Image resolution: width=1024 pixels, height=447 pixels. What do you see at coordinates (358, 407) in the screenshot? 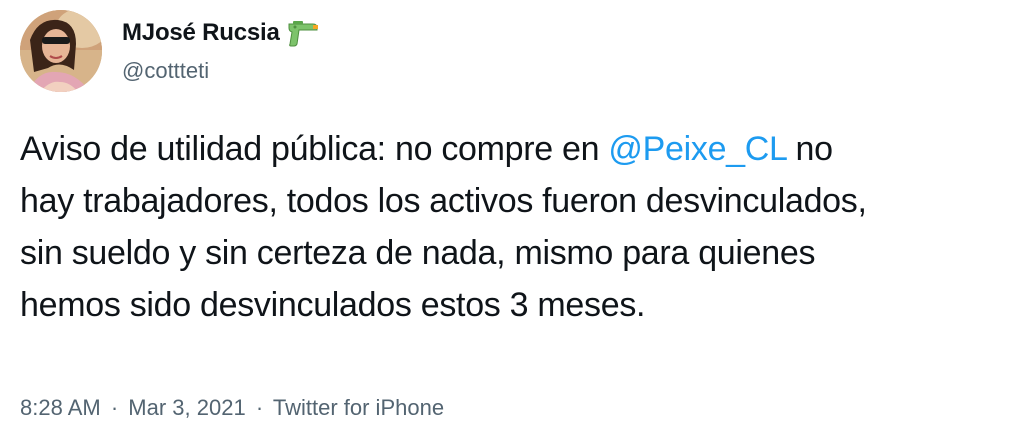
I see `tweet-source: Twitter for iPhone` at bounding box center [358, 407].